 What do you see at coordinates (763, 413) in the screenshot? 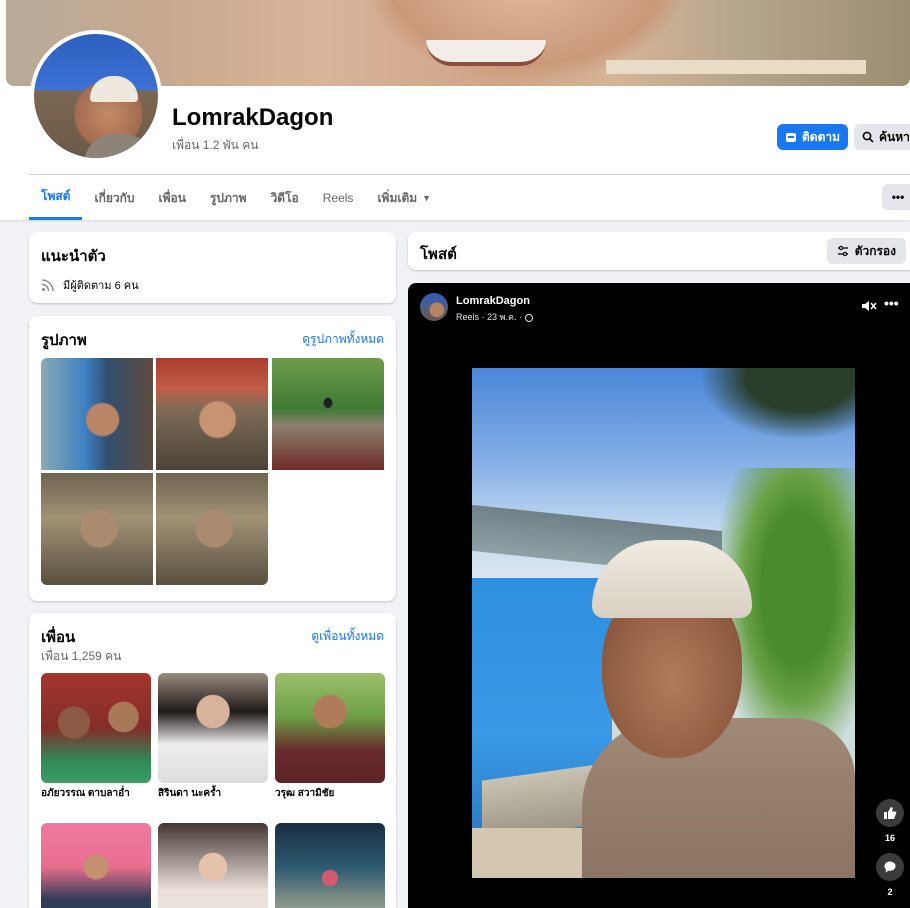
I see `video-palm` at bounding box center [763, 413].